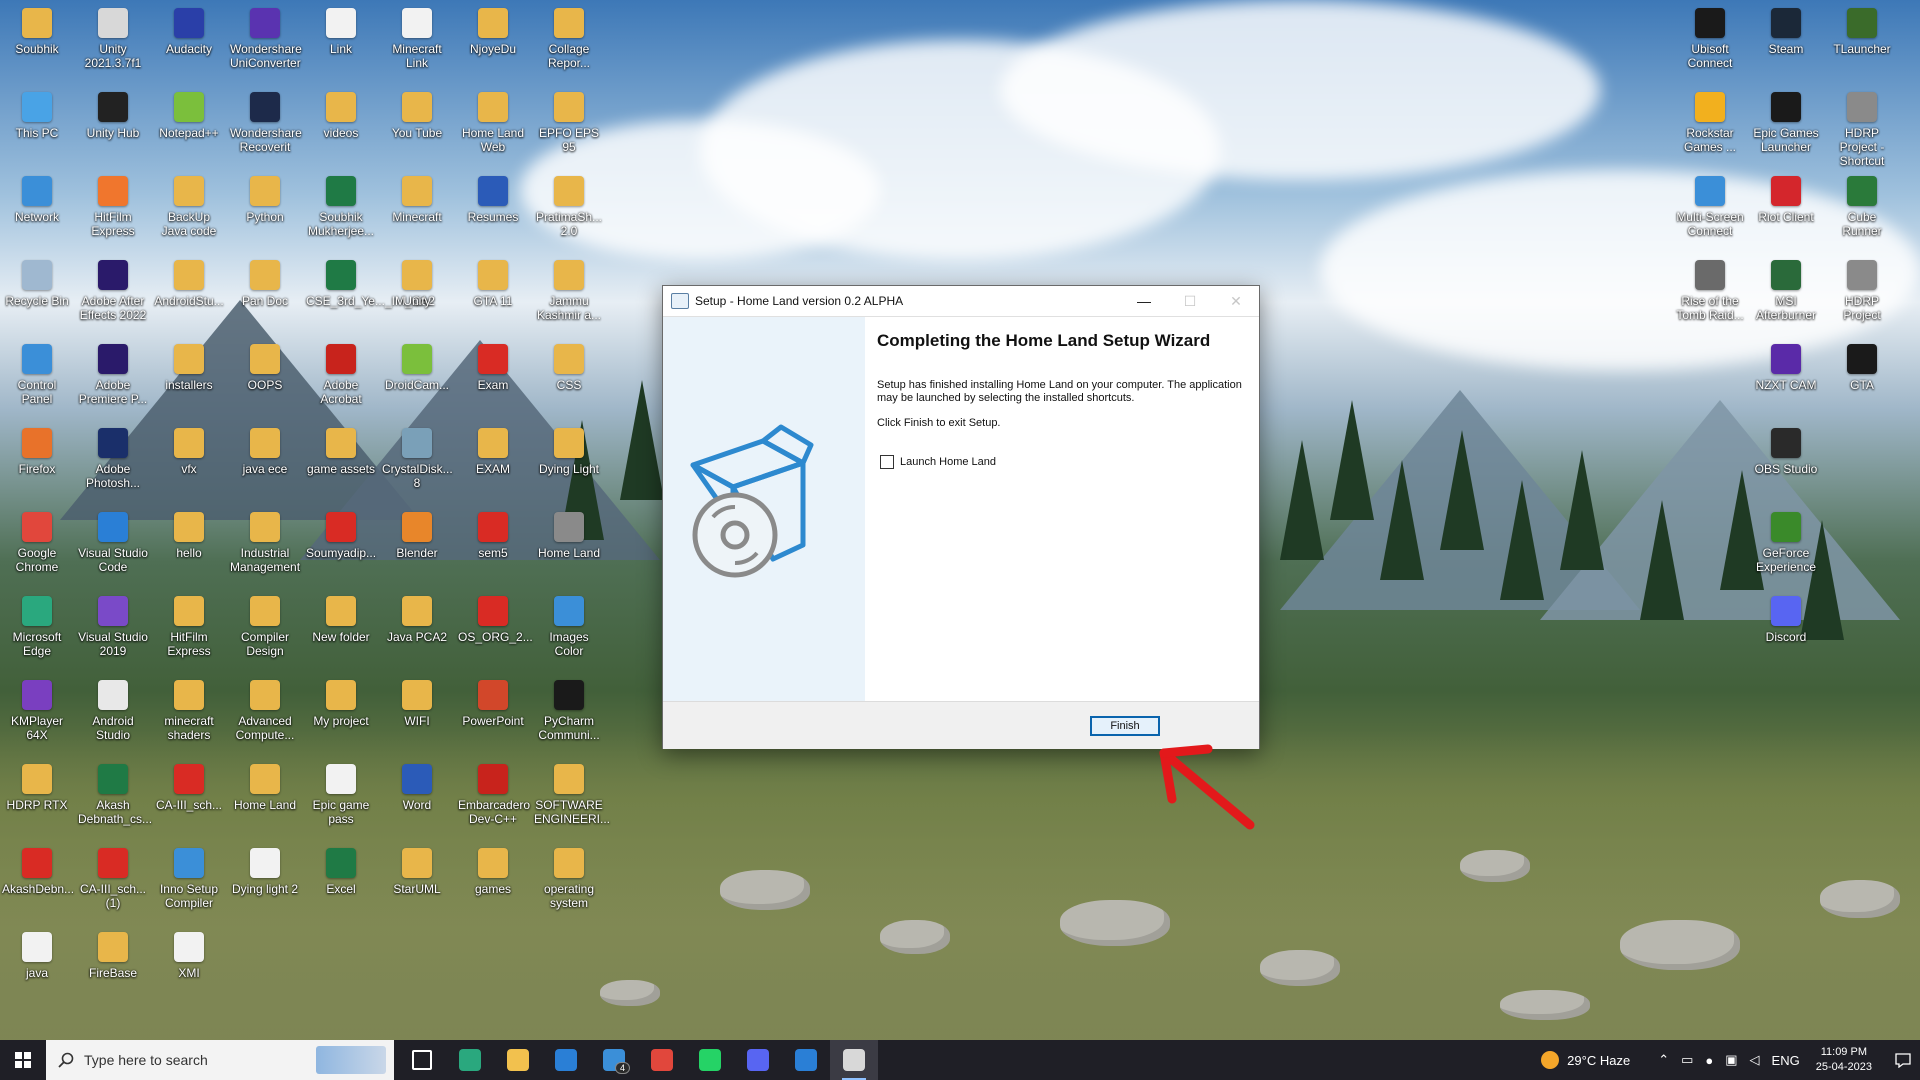 Image resolution: width=1920 pixels, height=1080 pixels. What do you see at coordinates (1144, 301) in the screenshot?
I see `minimize-button: —` at bounding box center [1144, 301].